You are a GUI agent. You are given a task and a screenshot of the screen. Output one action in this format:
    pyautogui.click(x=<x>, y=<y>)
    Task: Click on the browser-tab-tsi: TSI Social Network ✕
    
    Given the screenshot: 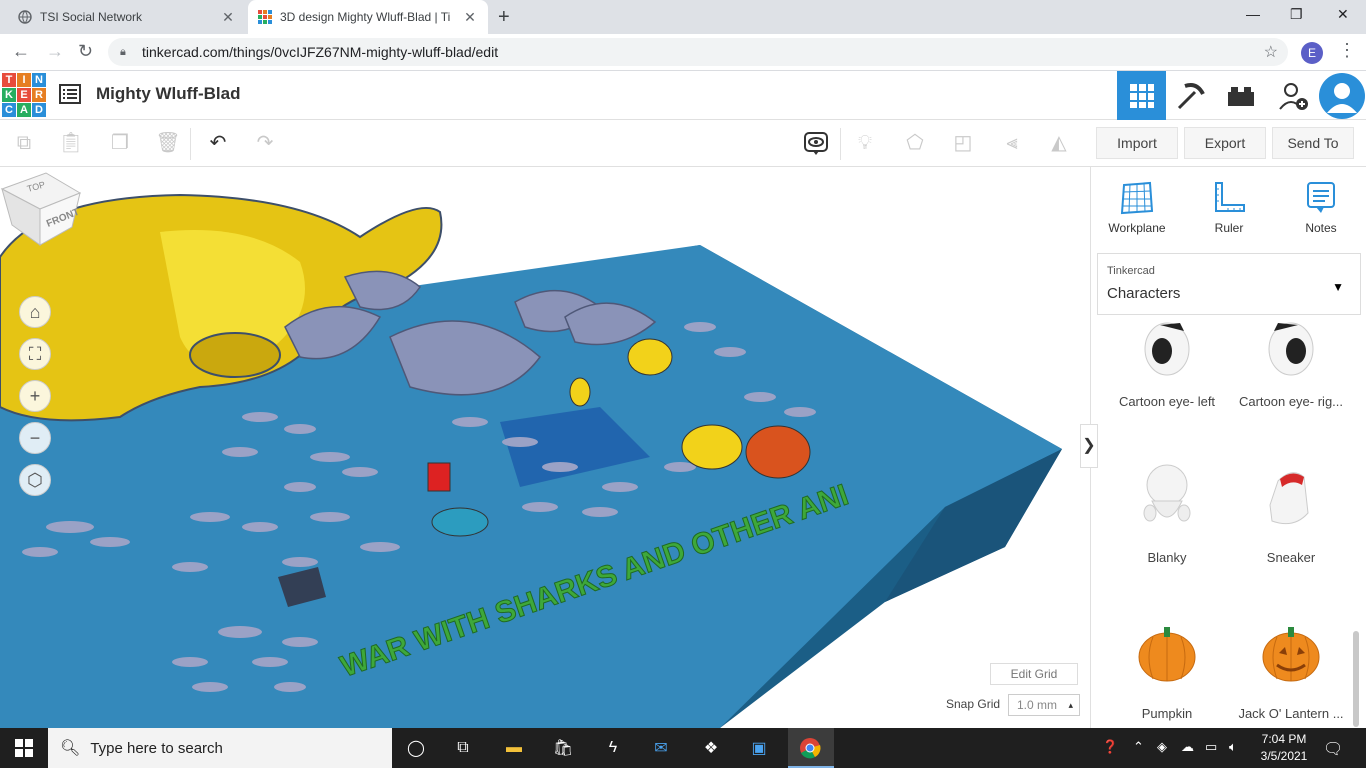 What is the action you would take?
    pyautogui.click(x=127, y=17)
    